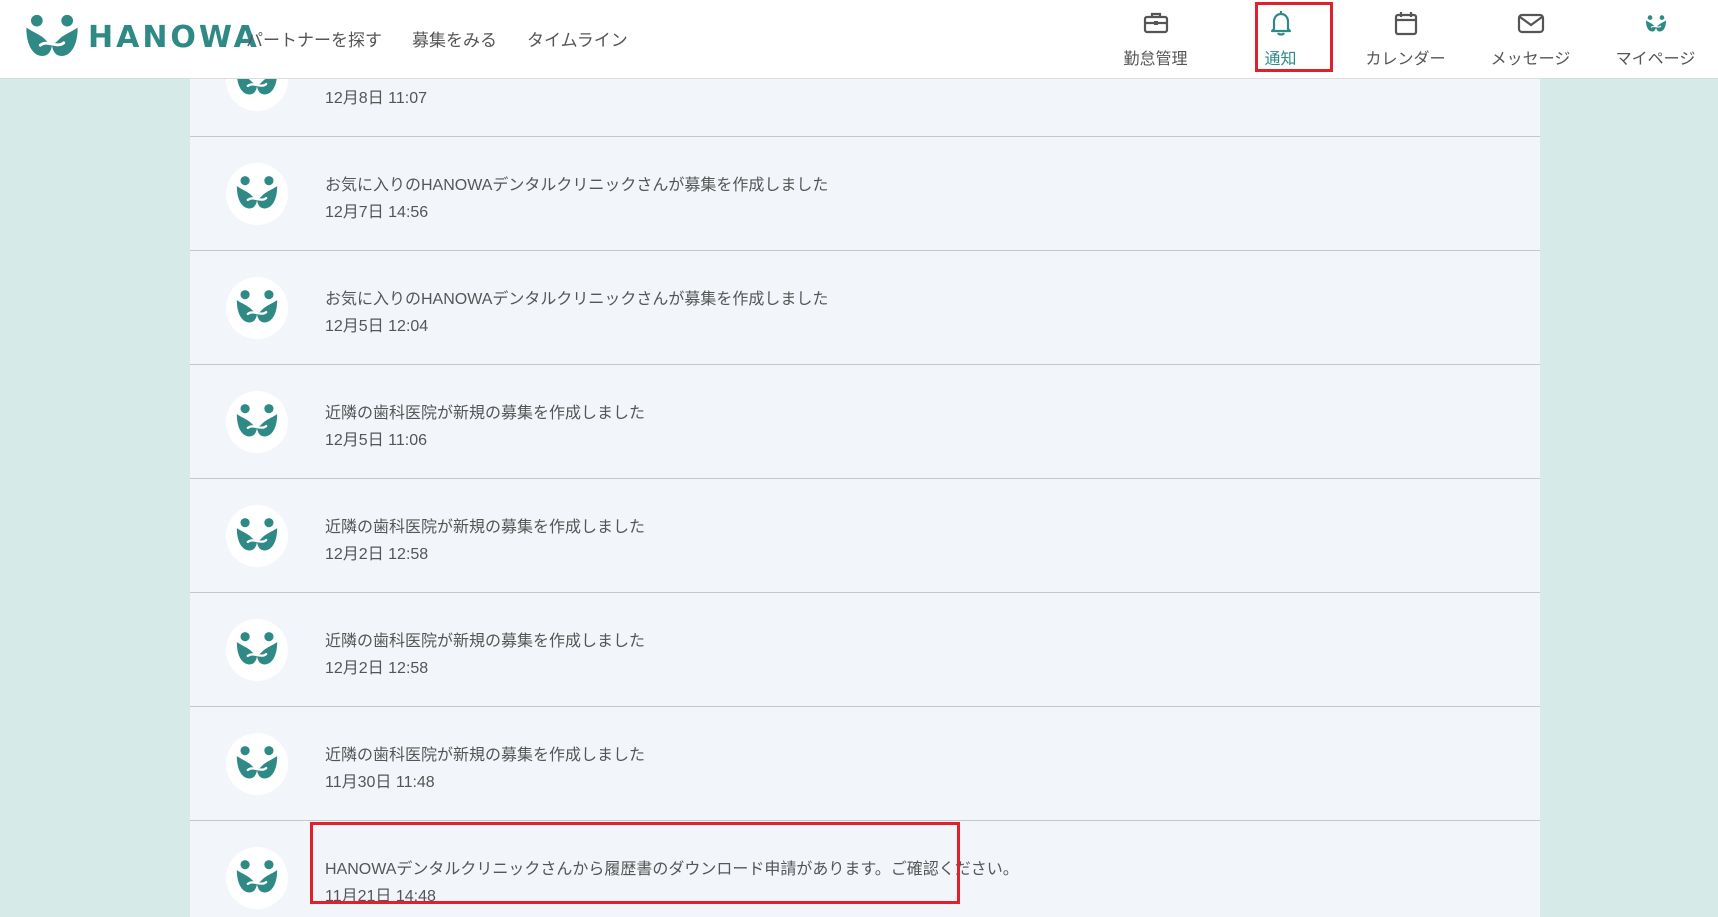  I want to click on notification-time: 11月30日 11:48, so click(380, 782).